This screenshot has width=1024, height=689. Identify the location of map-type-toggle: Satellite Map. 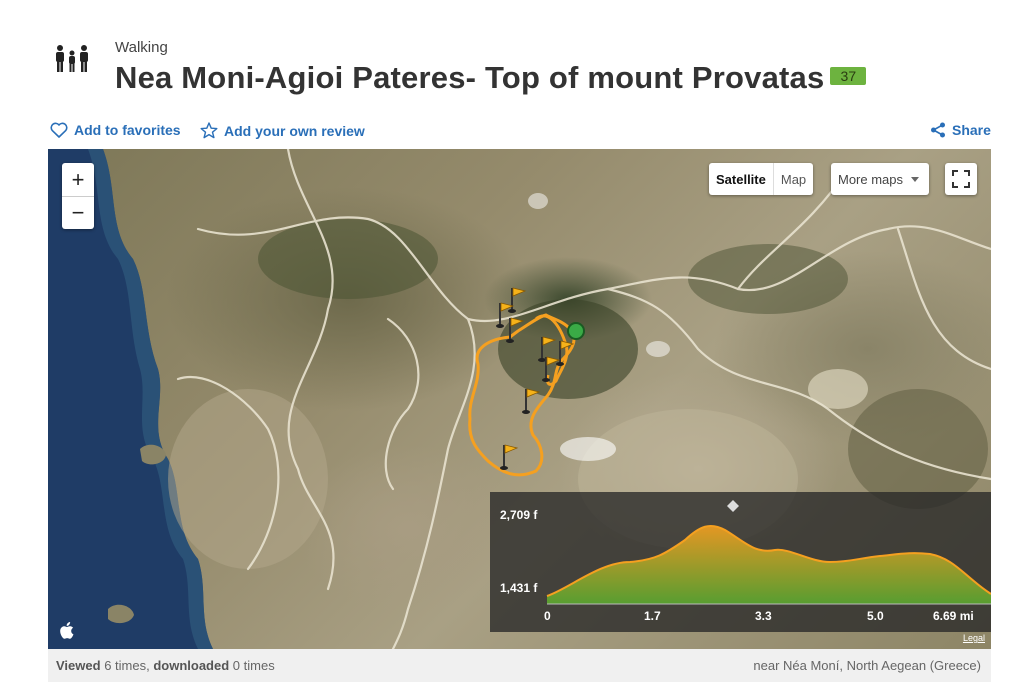
(761, 179).